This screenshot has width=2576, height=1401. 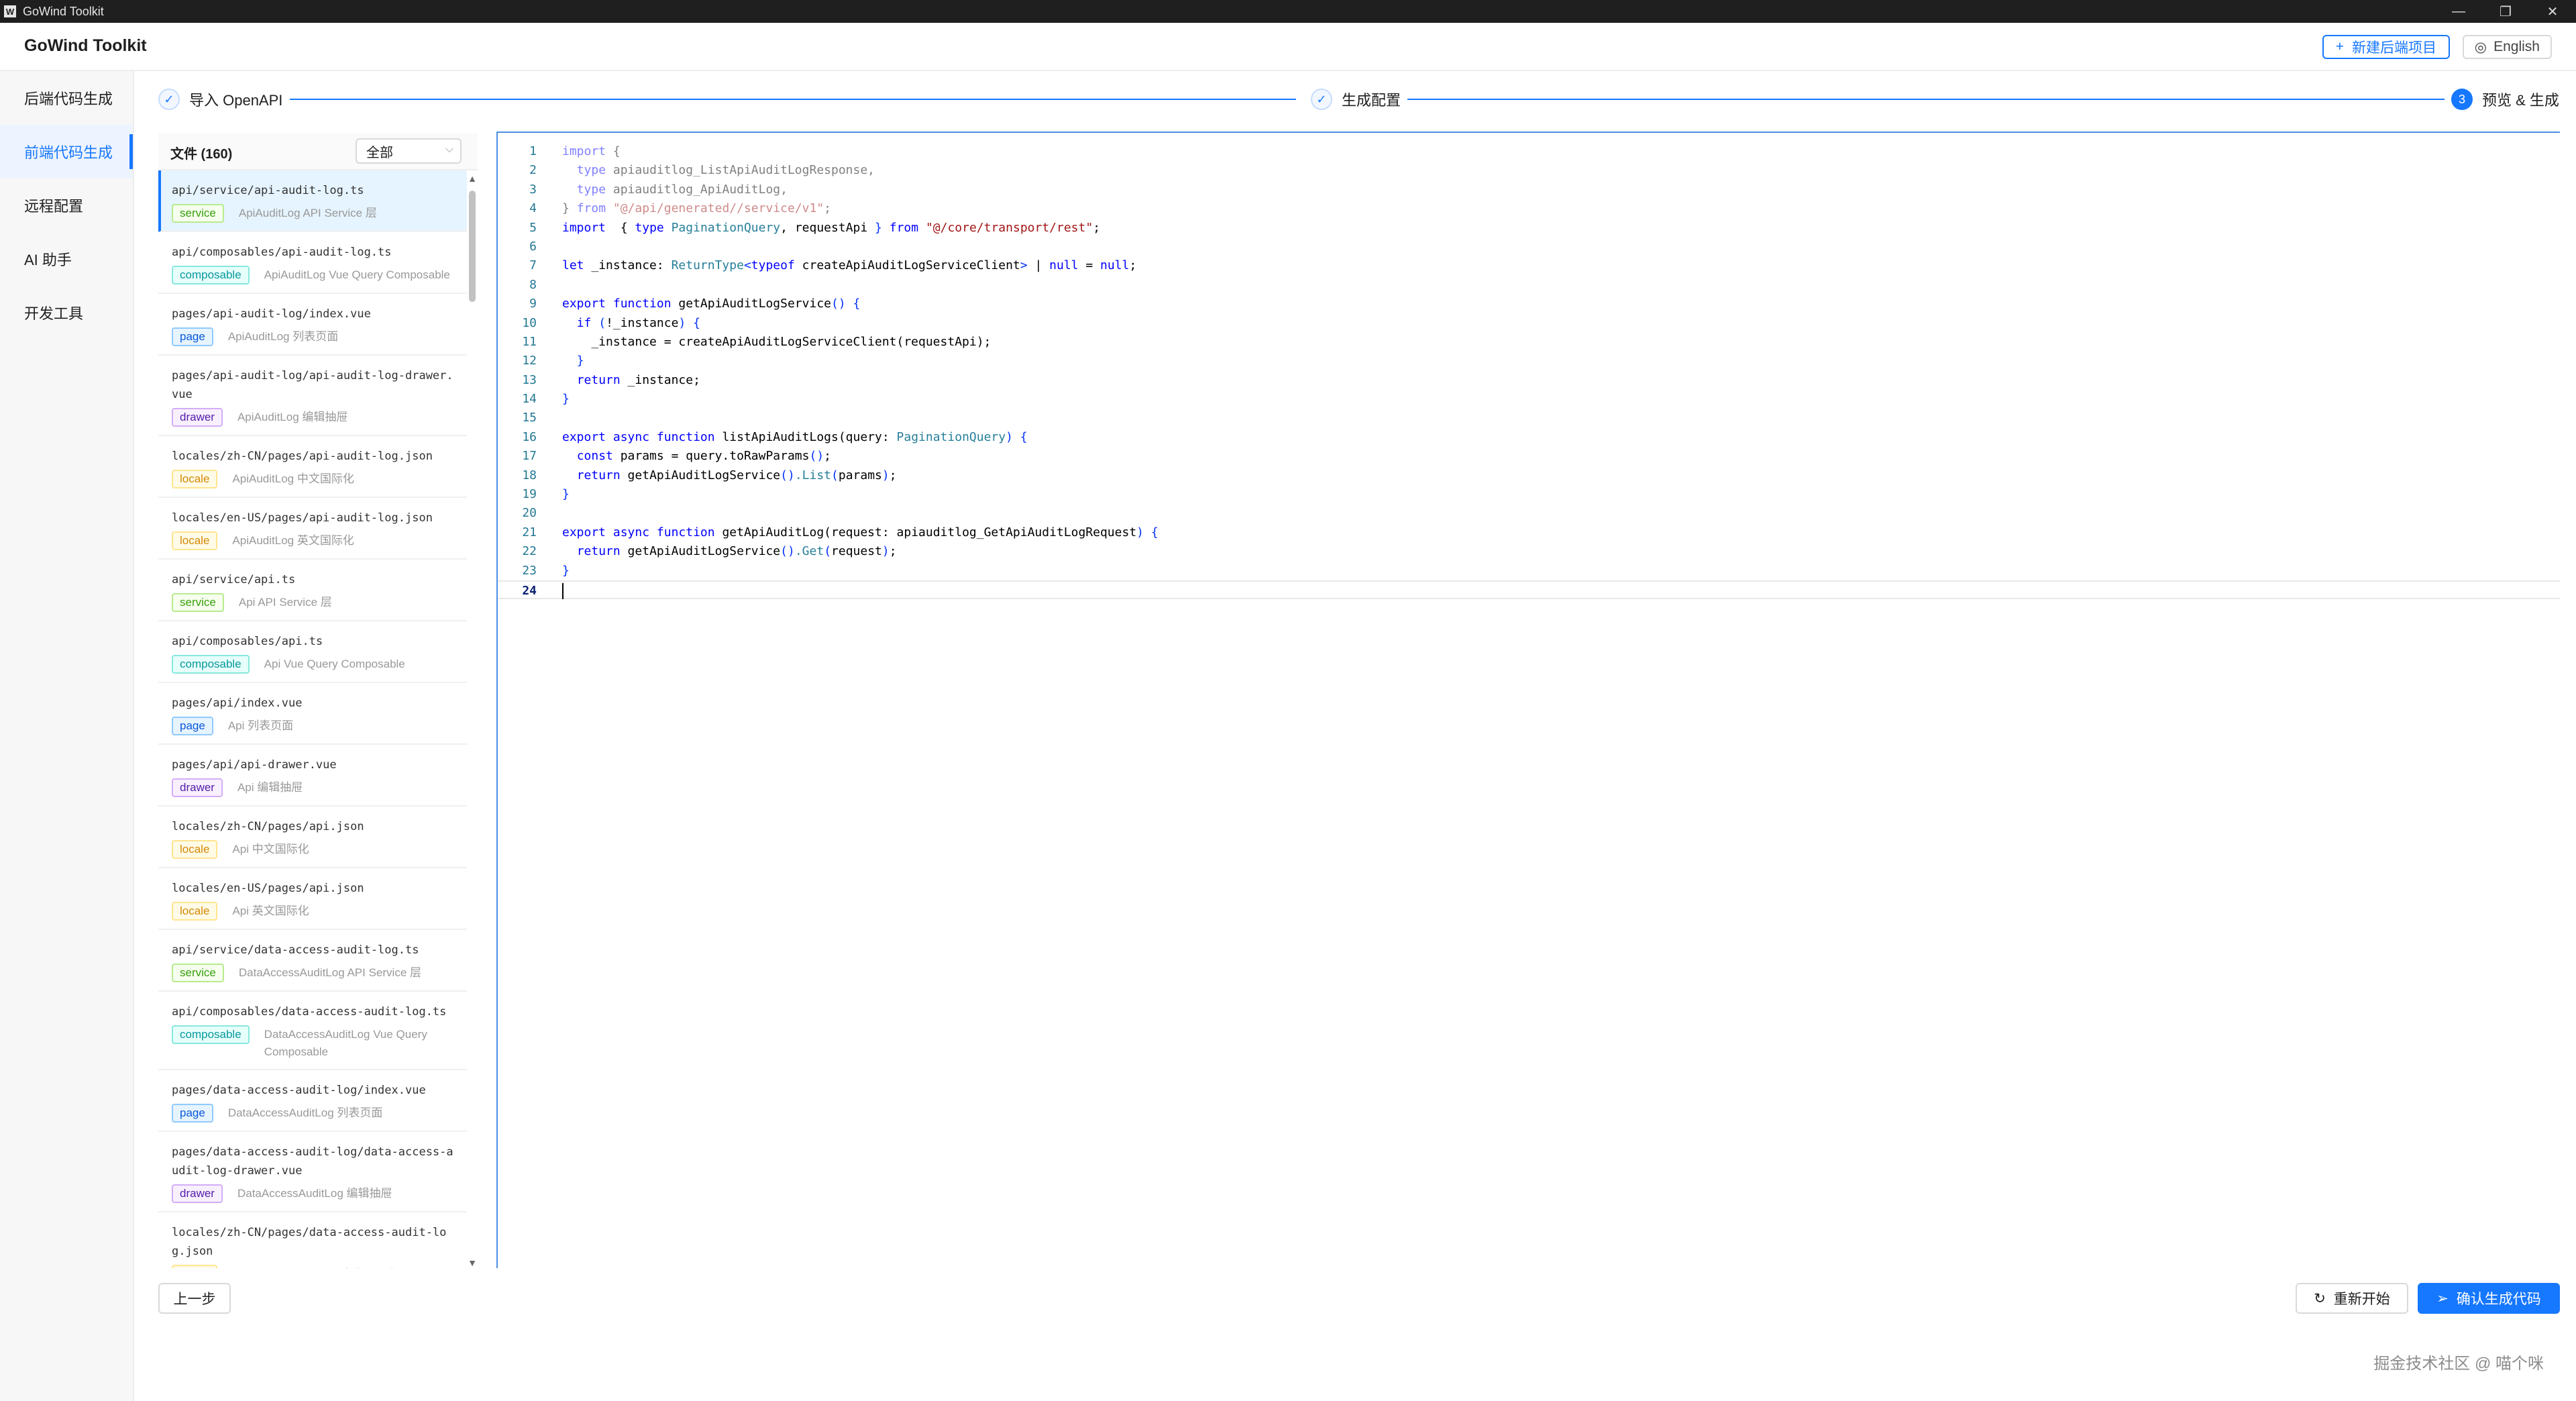 I want to click on code-line: 20, so click(x=1529, y=513).